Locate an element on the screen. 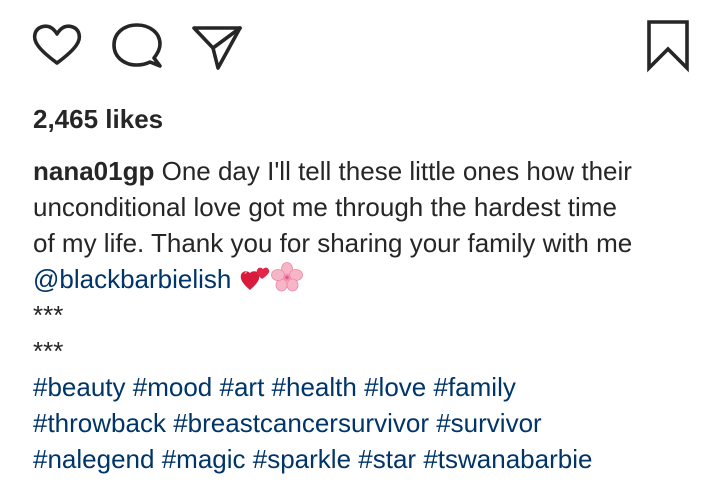 The image size is (720, 485). caption-username: nana01gp is located at coordinates (93, 171).